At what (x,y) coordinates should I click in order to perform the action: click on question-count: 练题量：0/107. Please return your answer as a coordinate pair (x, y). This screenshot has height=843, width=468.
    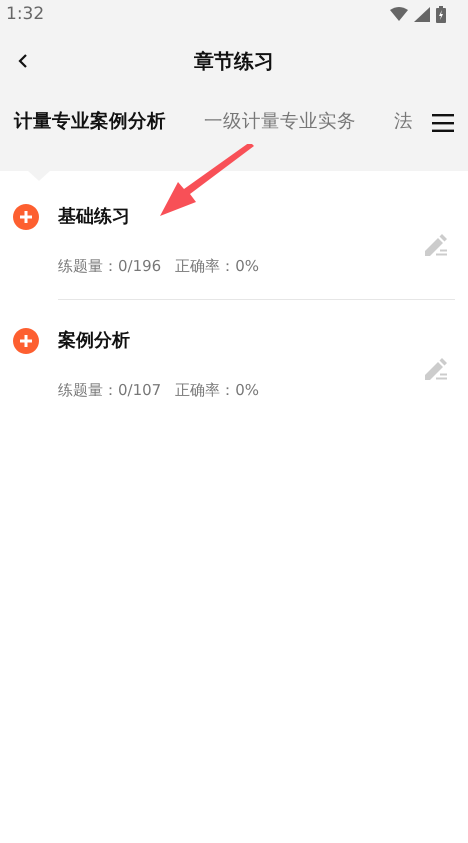
    Looking at the image, I should click on (110, 390).